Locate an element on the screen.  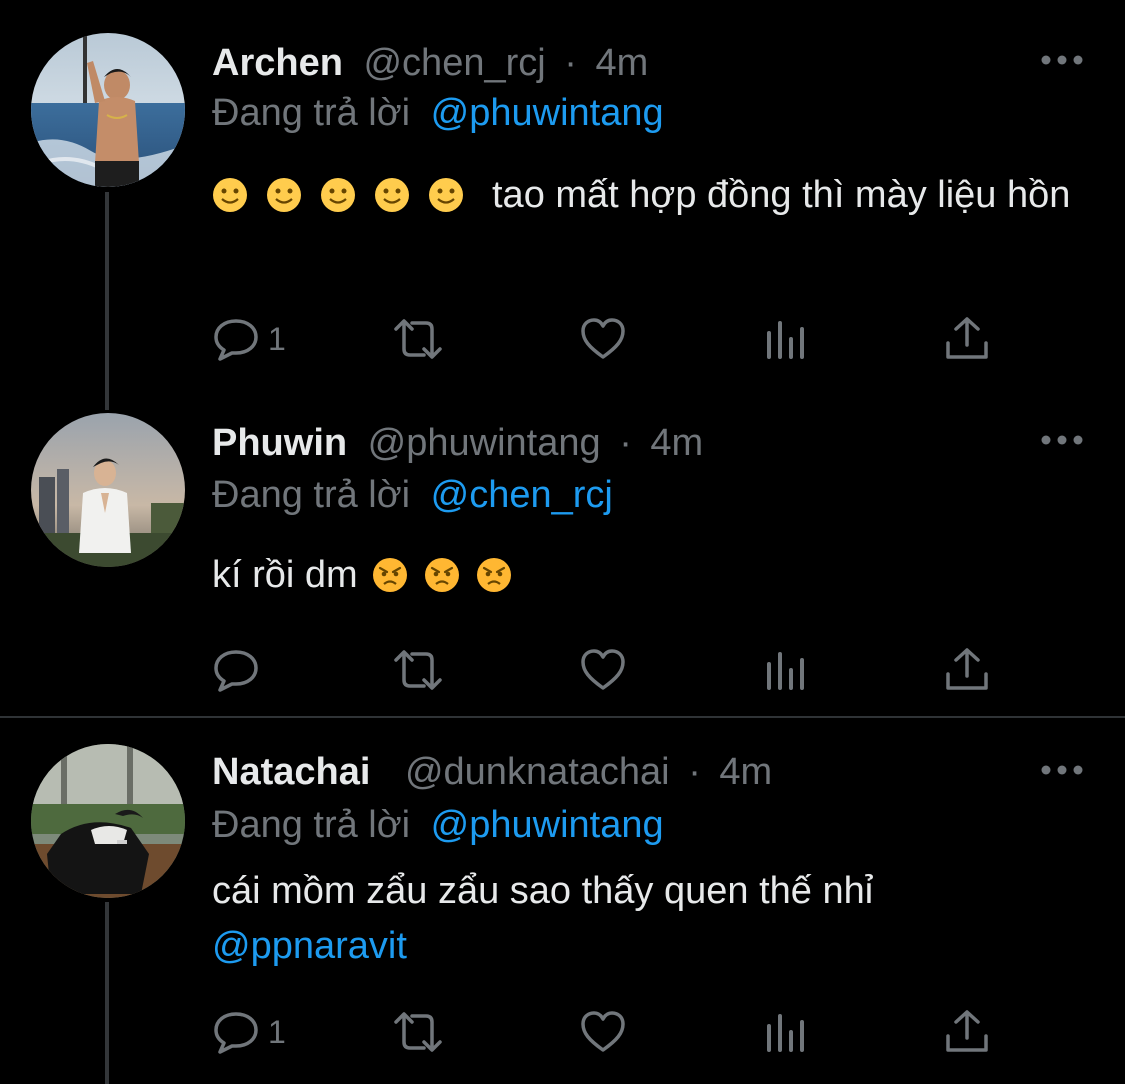
tweet-text-content: kí rồi dm is located at coordinates (285, 575).